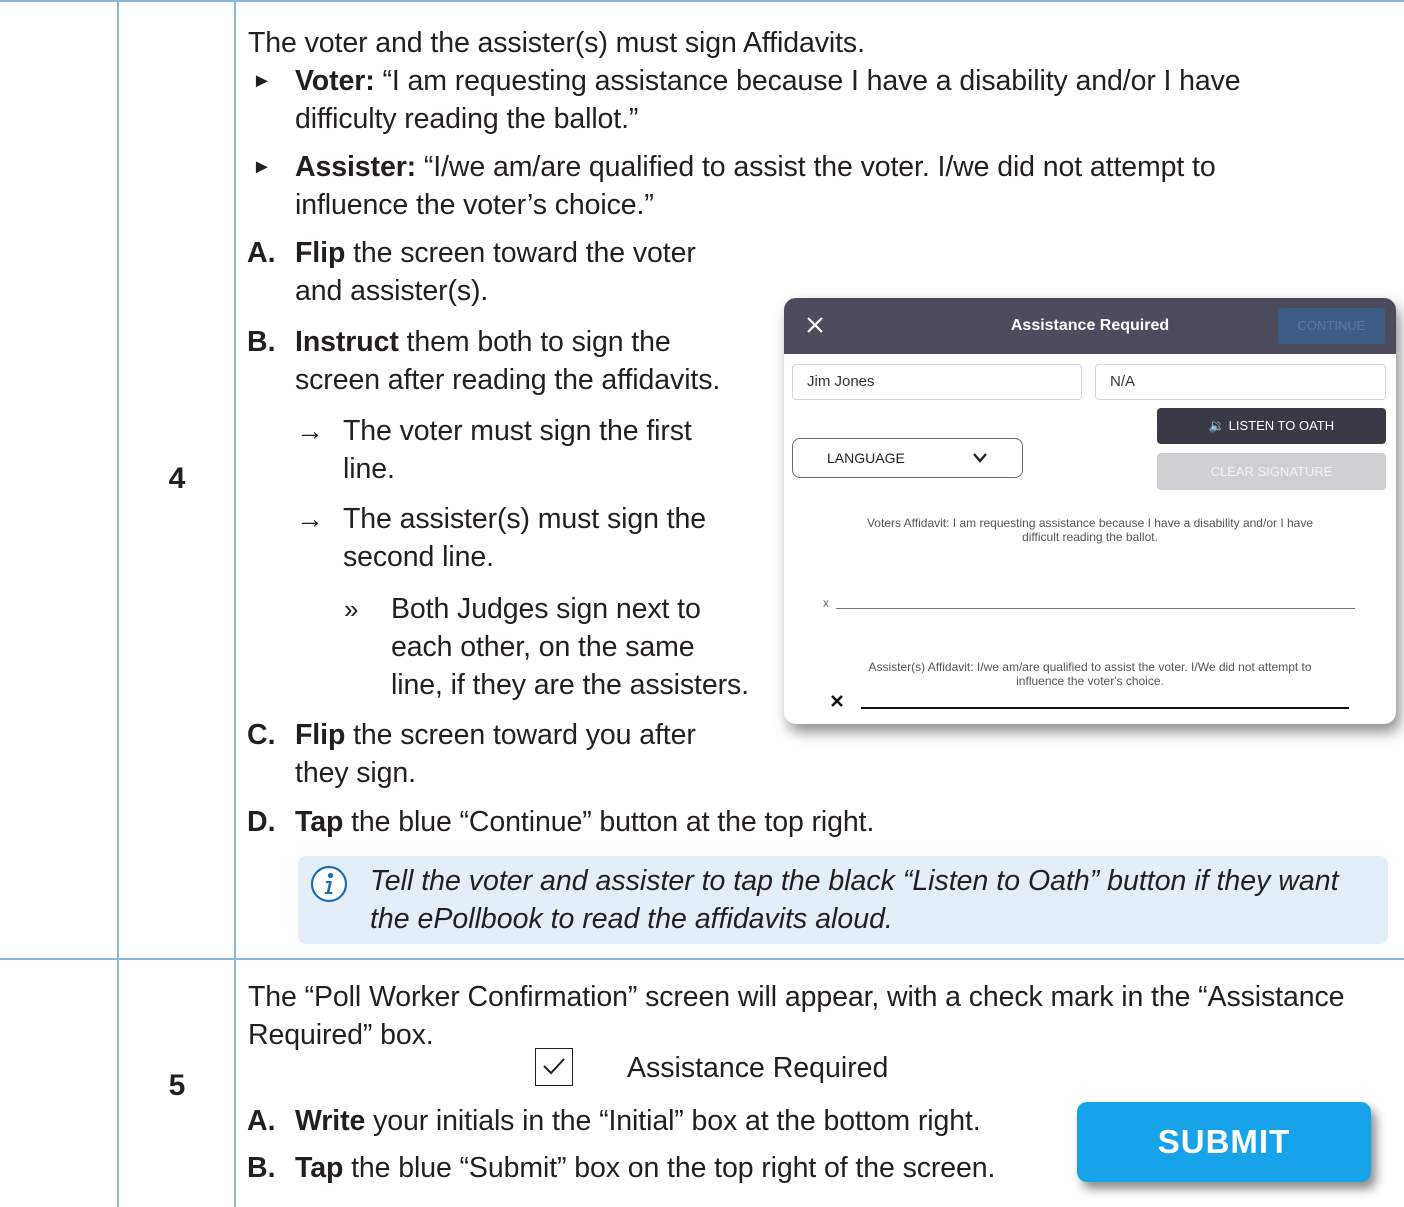  I want to click on arrow1-line2: line., so click(369, 469).